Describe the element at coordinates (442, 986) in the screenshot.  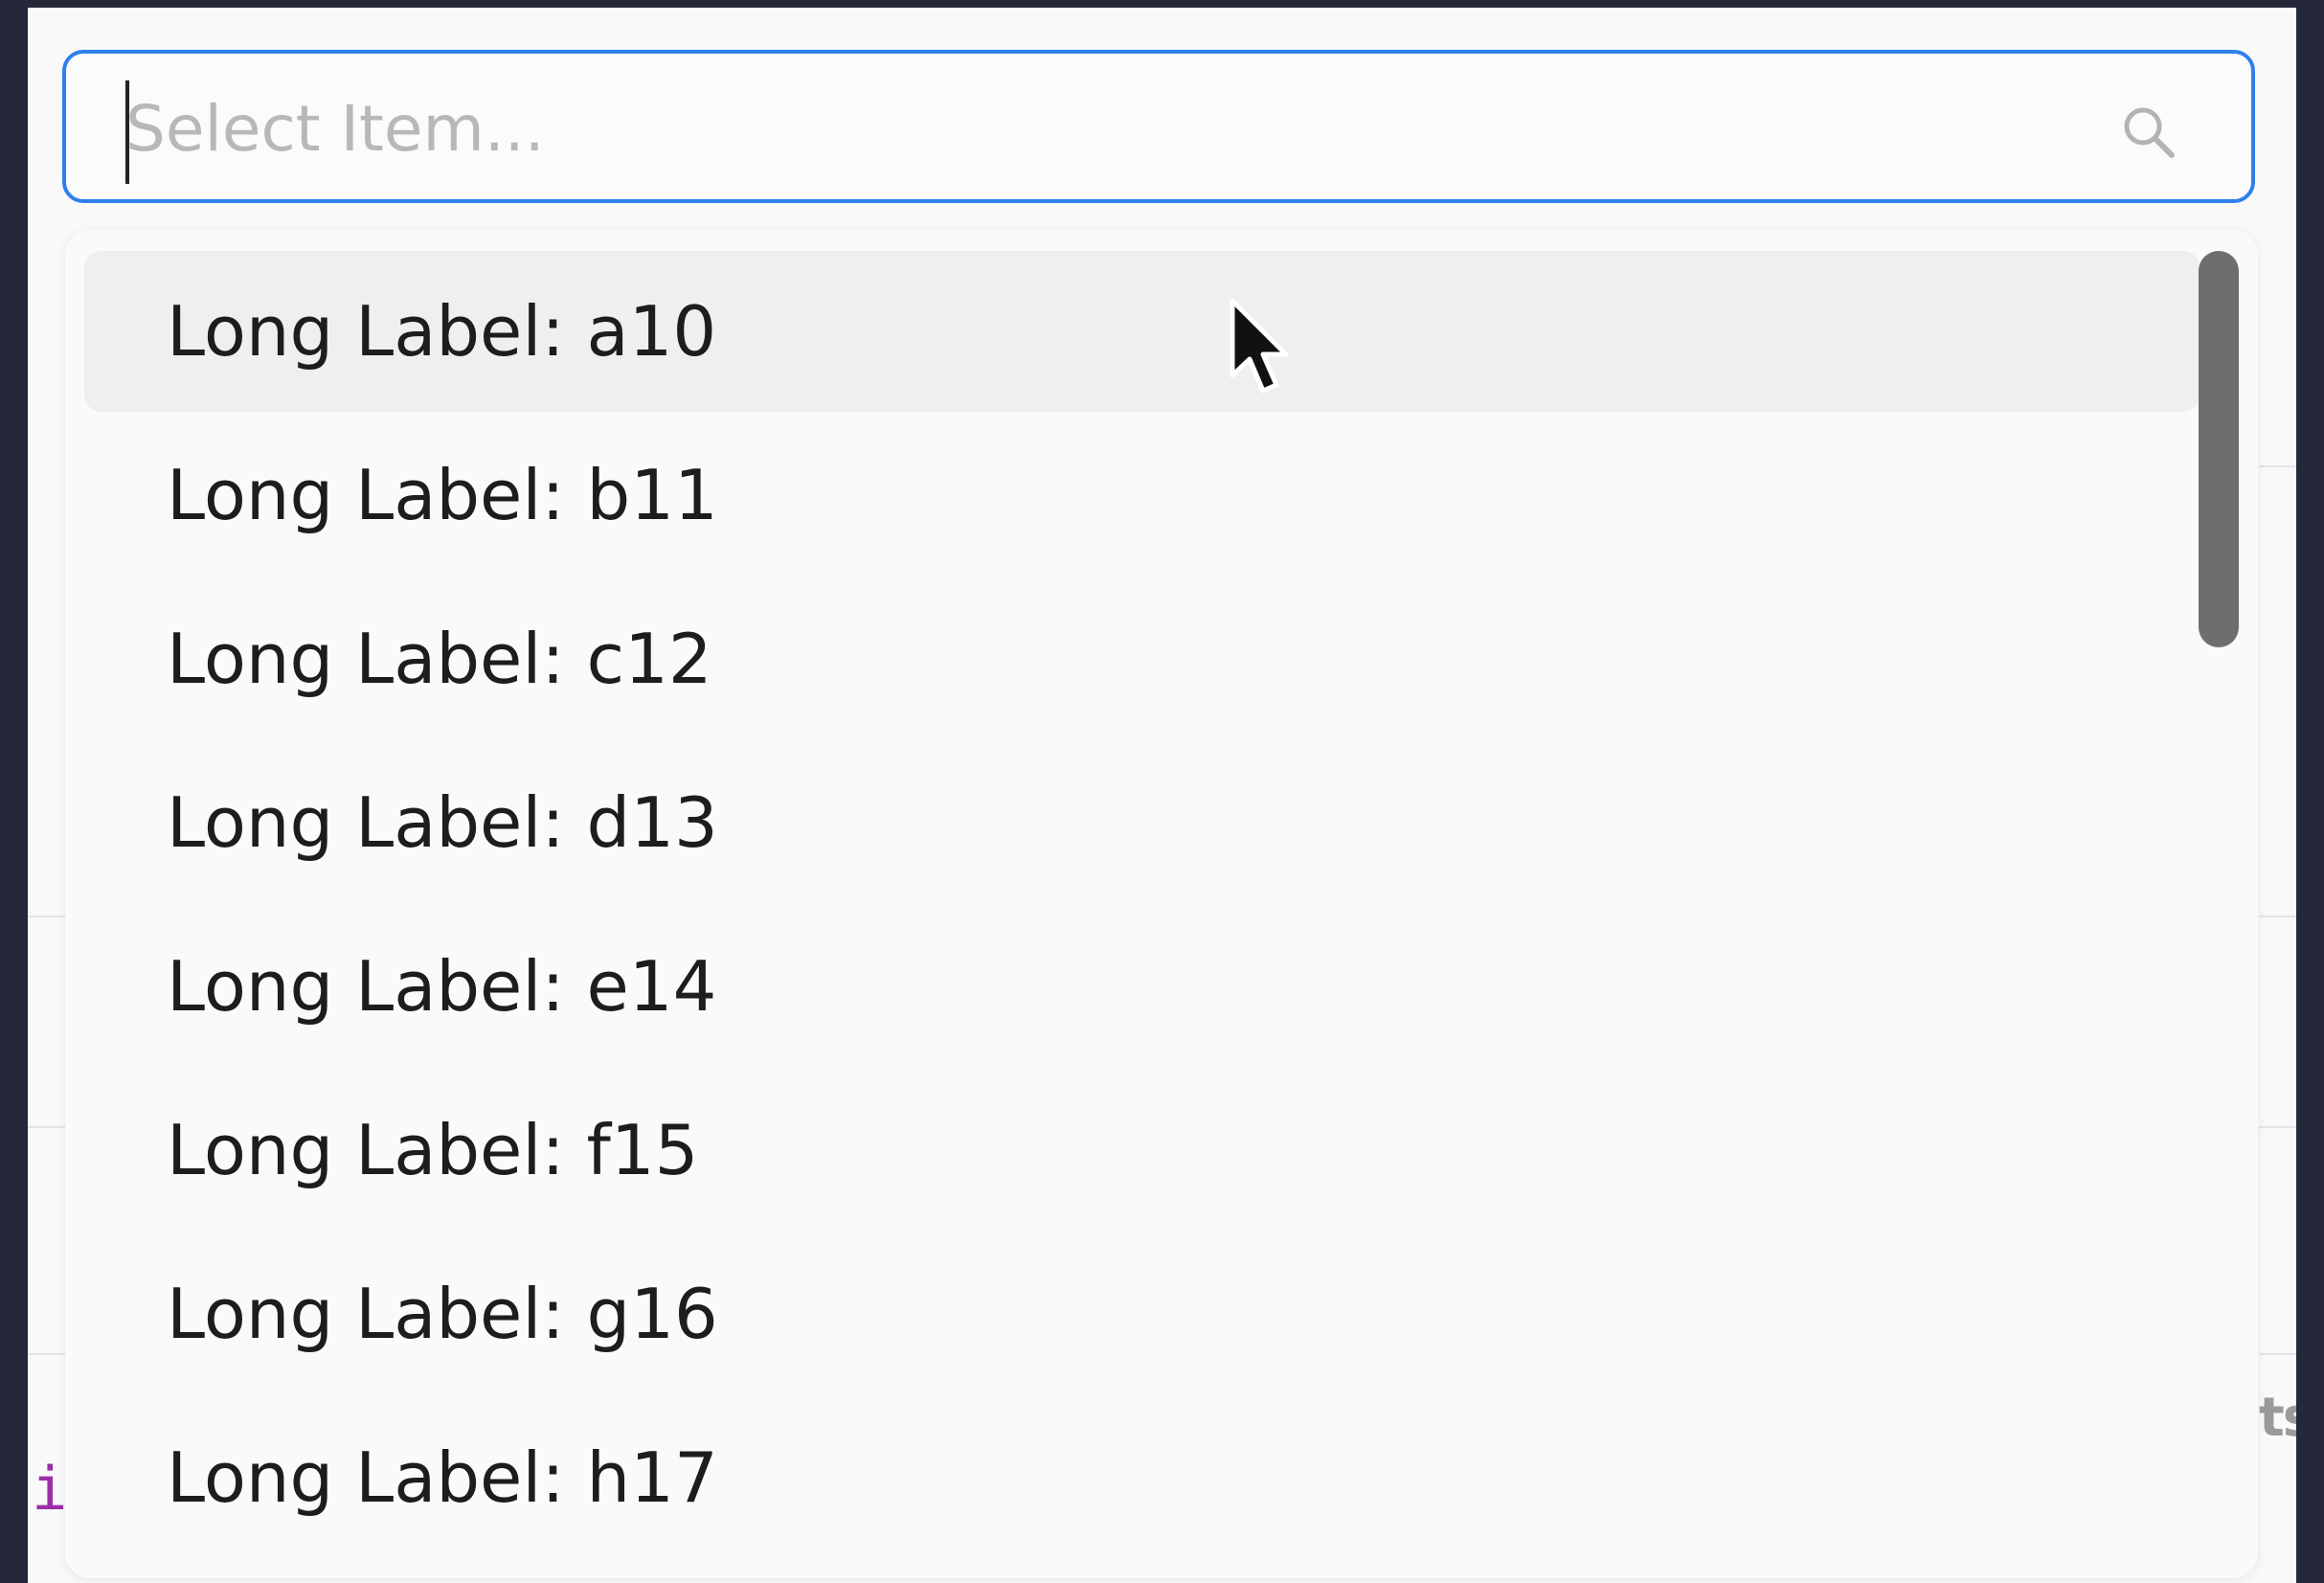
I see `option-label: Long Label: e14` at that location.